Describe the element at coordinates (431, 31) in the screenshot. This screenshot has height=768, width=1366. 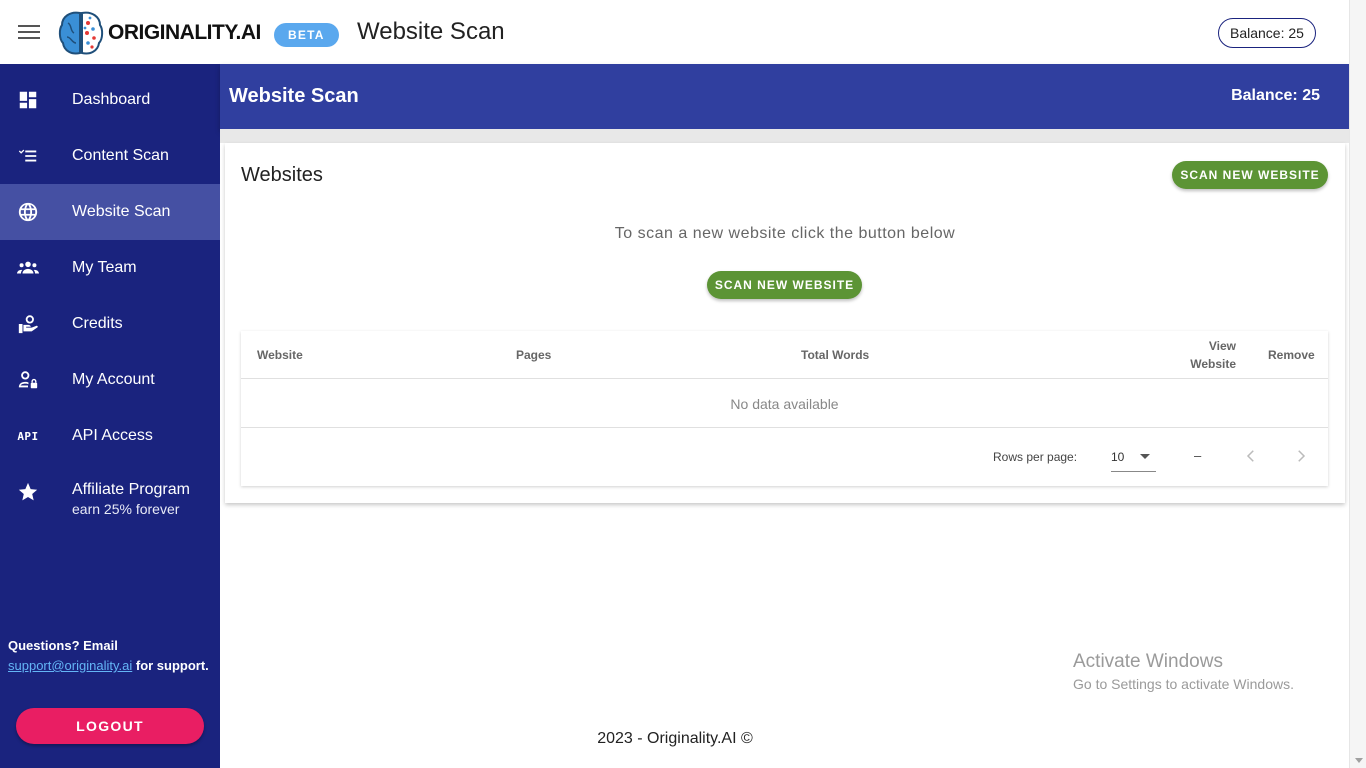
I see `page-title: Website Scan` at that location.